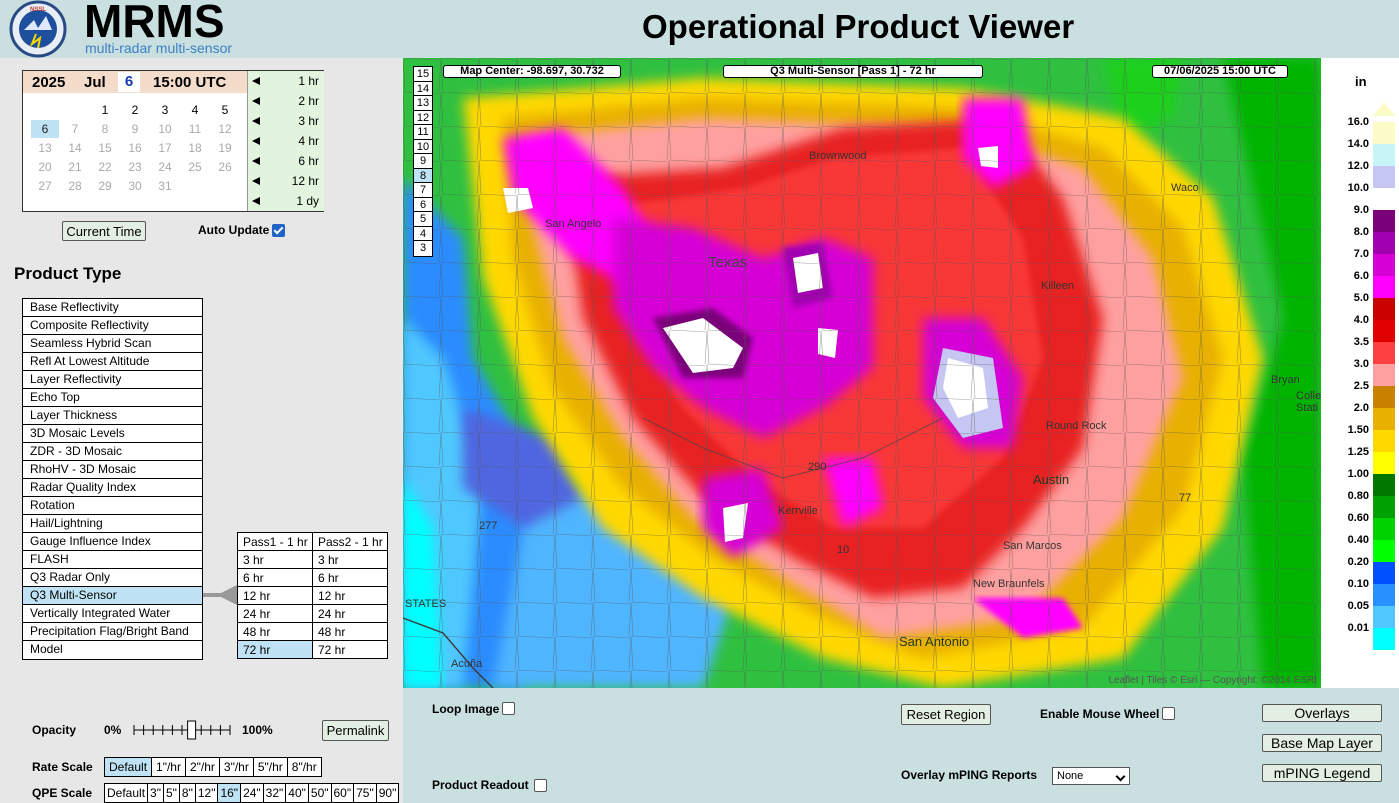 The width and height of the screenshot is (1399, 803). Describe the element at coordinates (423, 190) in the screenshot. I see `zoom-level: 7` at that location.